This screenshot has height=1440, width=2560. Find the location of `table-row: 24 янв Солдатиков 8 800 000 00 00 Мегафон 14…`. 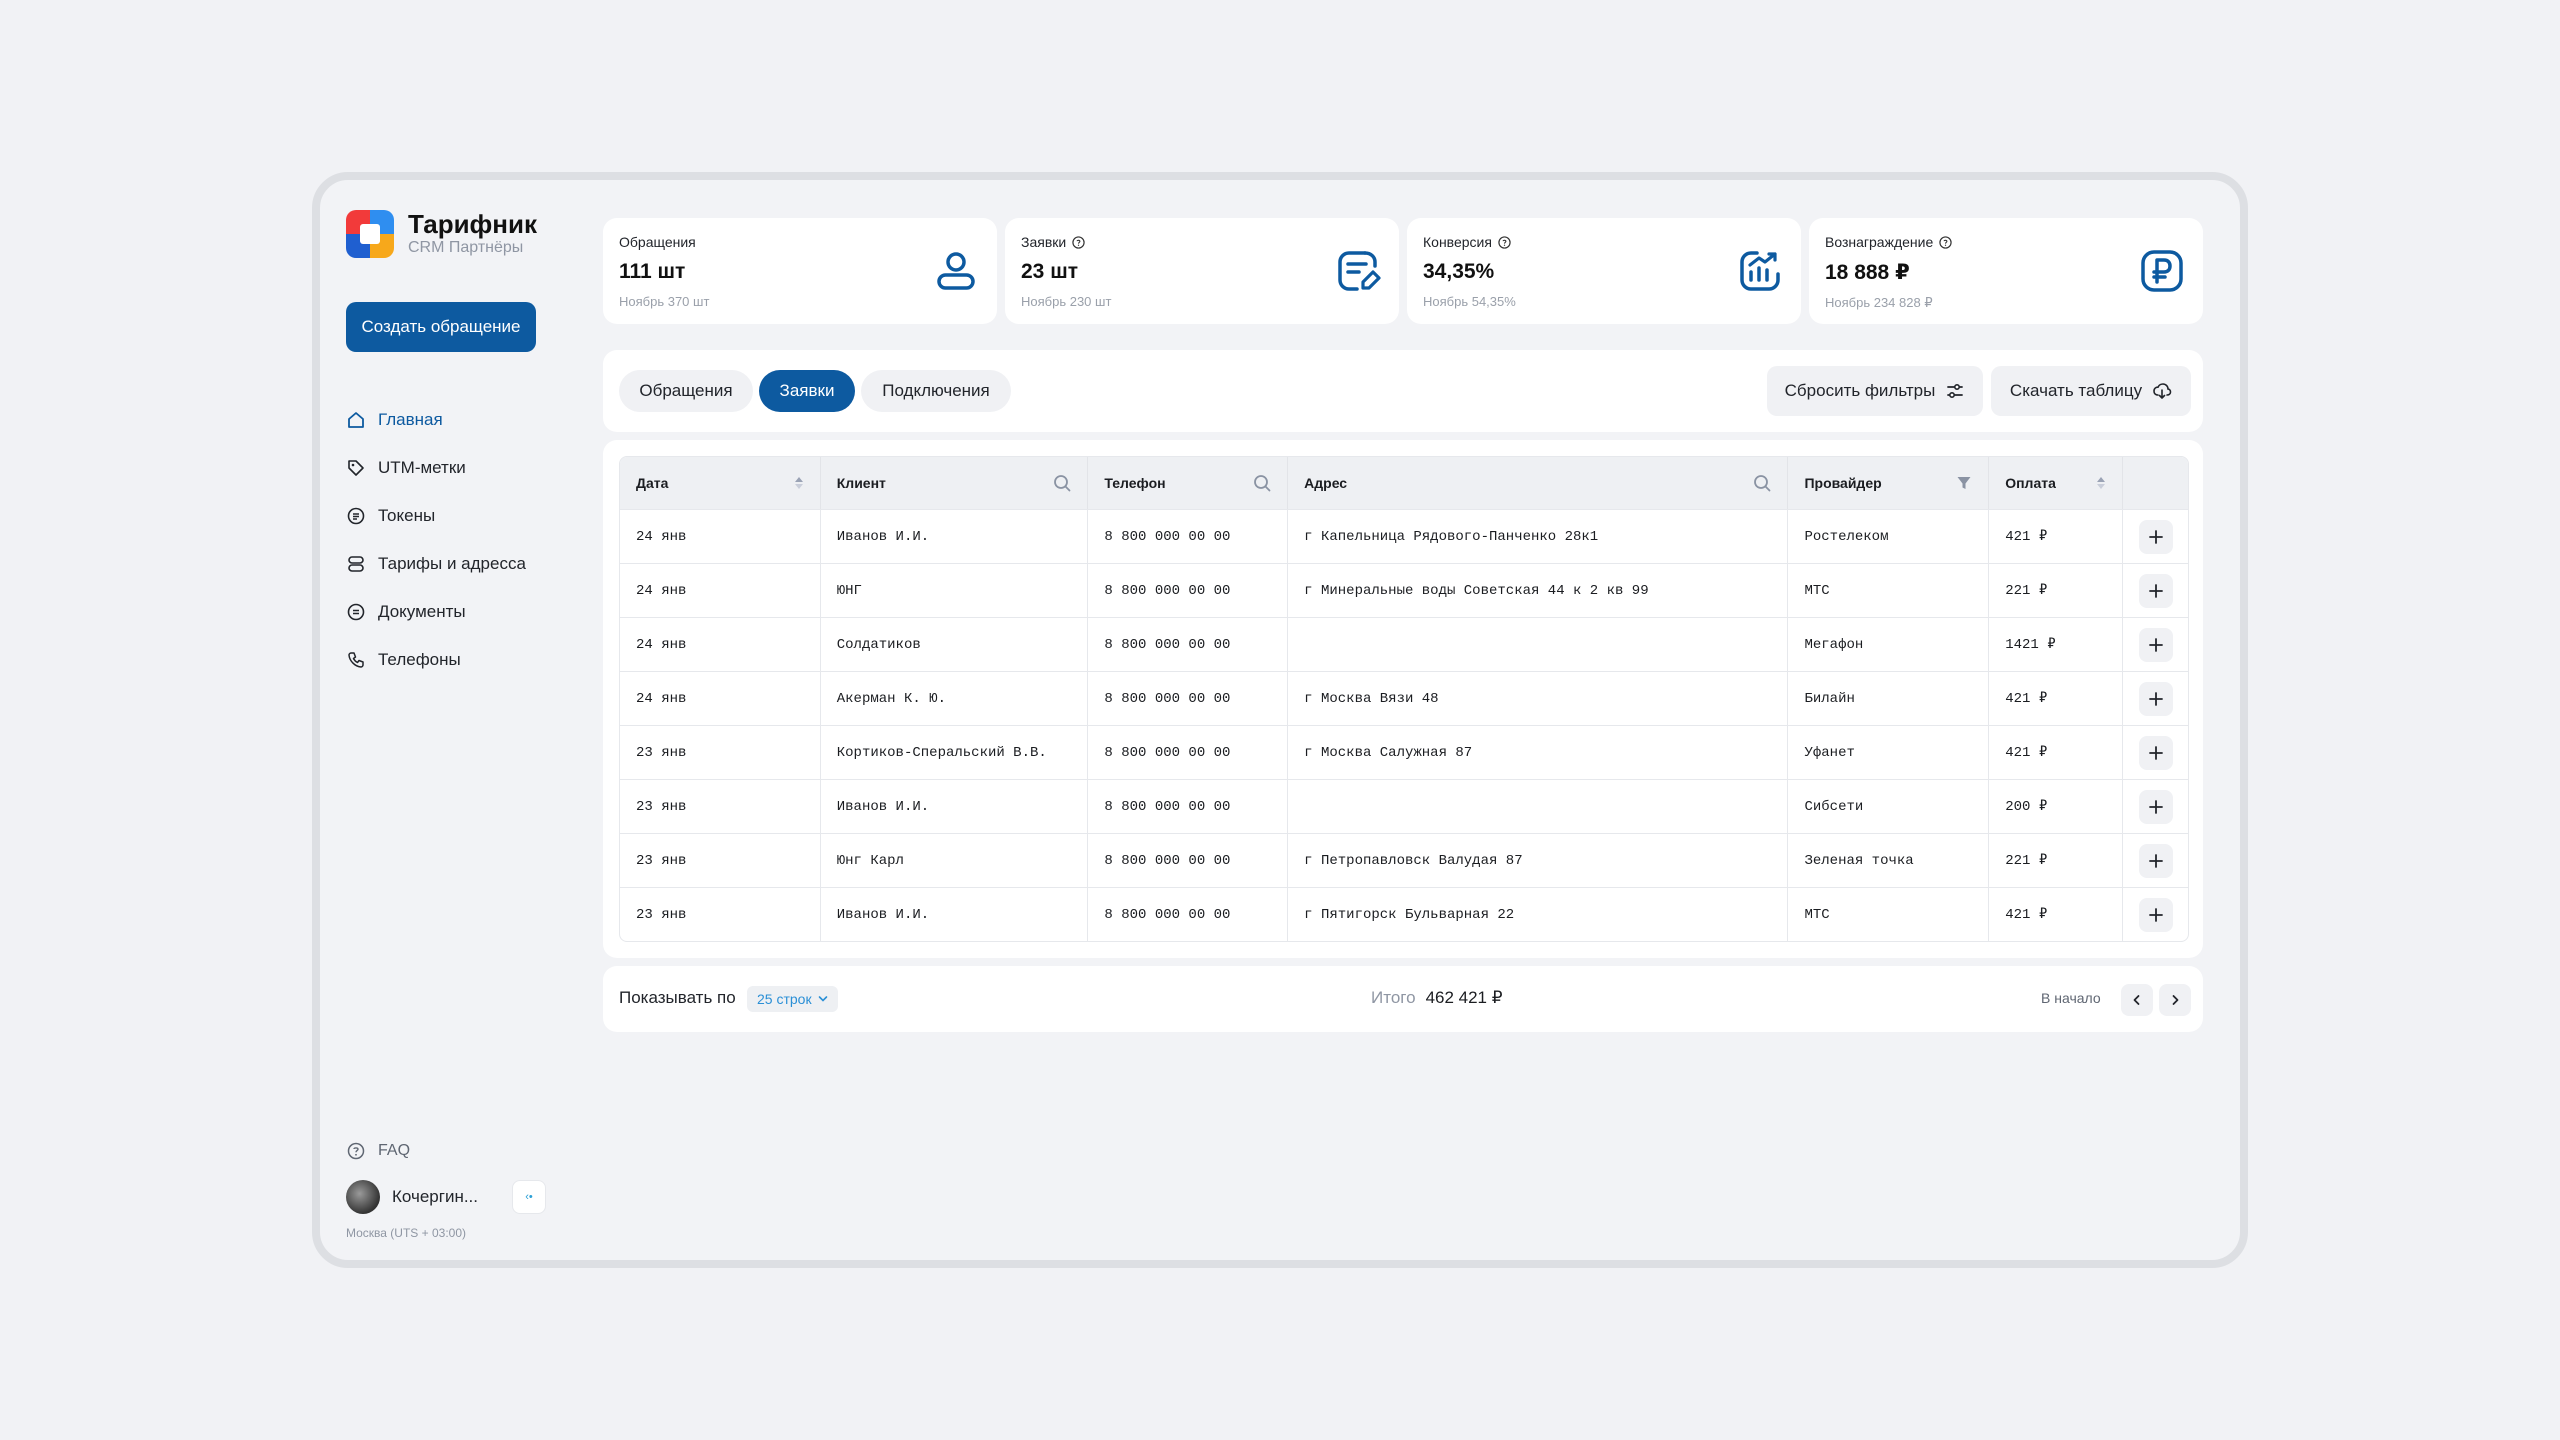

table-row: 24 янв Солдатиков 8 800 000 00 00 Мегафон 14… is located at coordinates (1404, 644).